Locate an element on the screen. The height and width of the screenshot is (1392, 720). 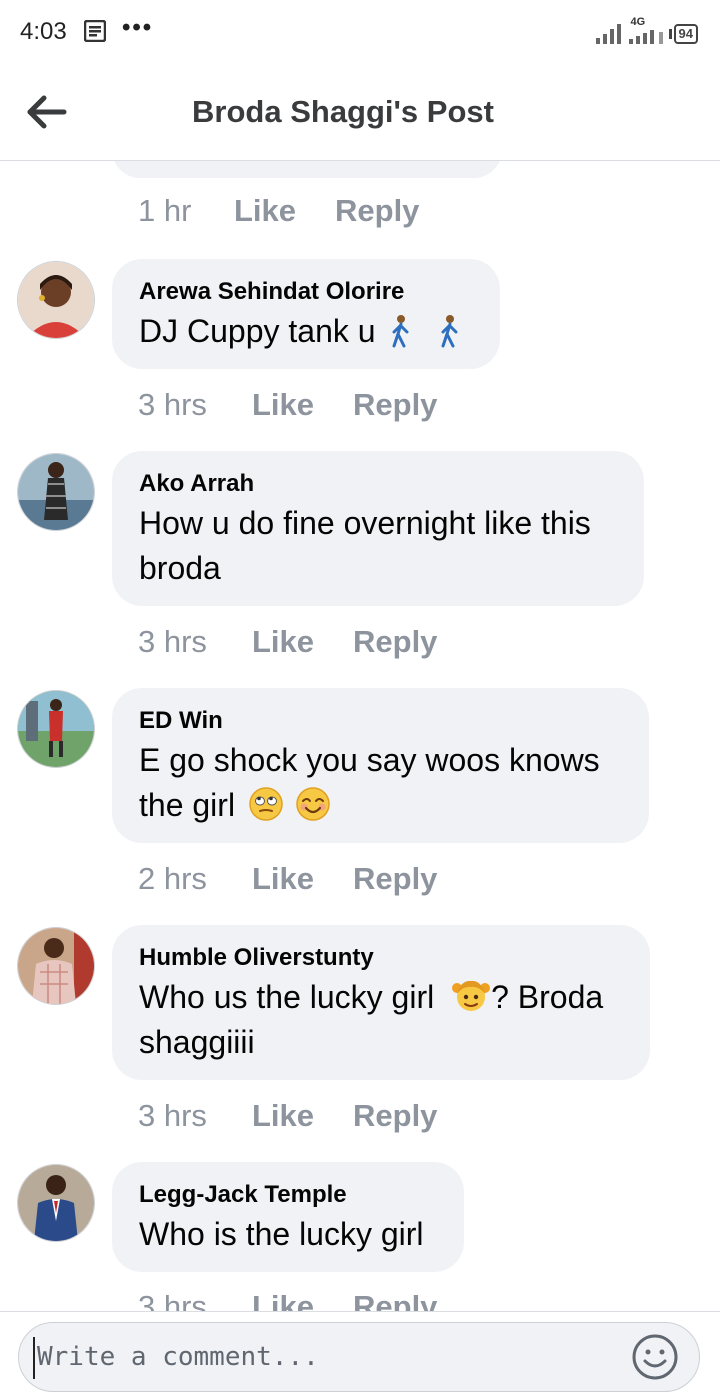
comment-meta: 2 hrs Like Reply is located at coordinates (287, 879).